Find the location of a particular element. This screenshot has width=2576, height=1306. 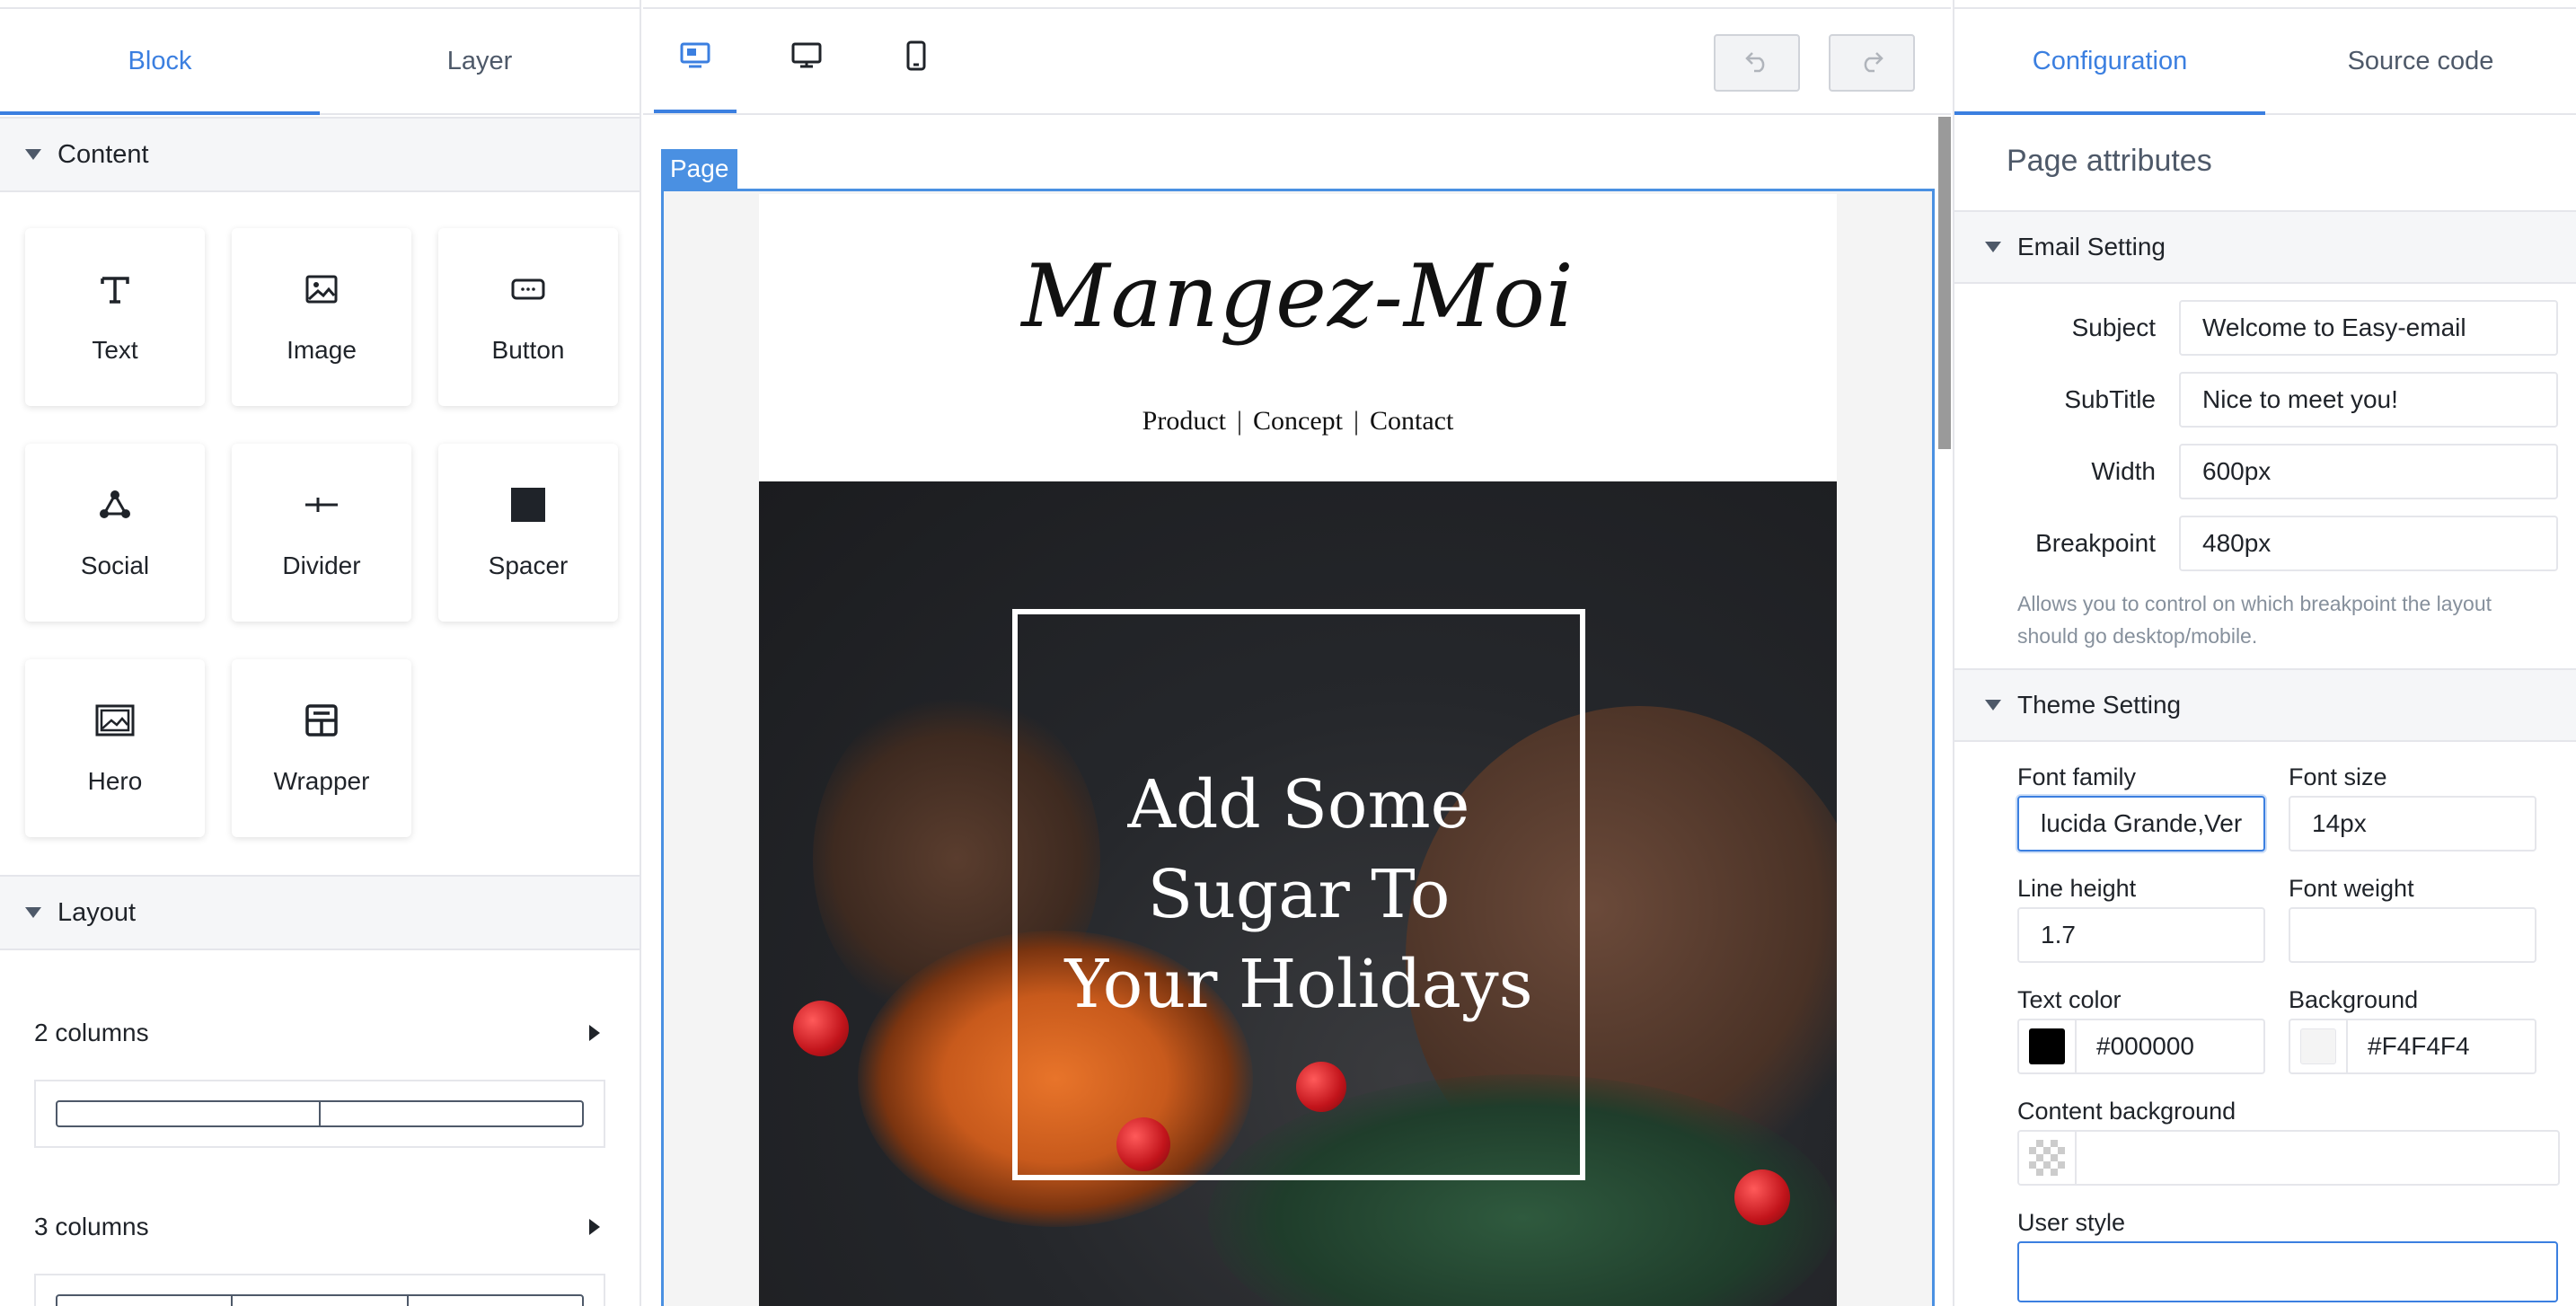

undo-icon is located at coordinates (1756, 63).